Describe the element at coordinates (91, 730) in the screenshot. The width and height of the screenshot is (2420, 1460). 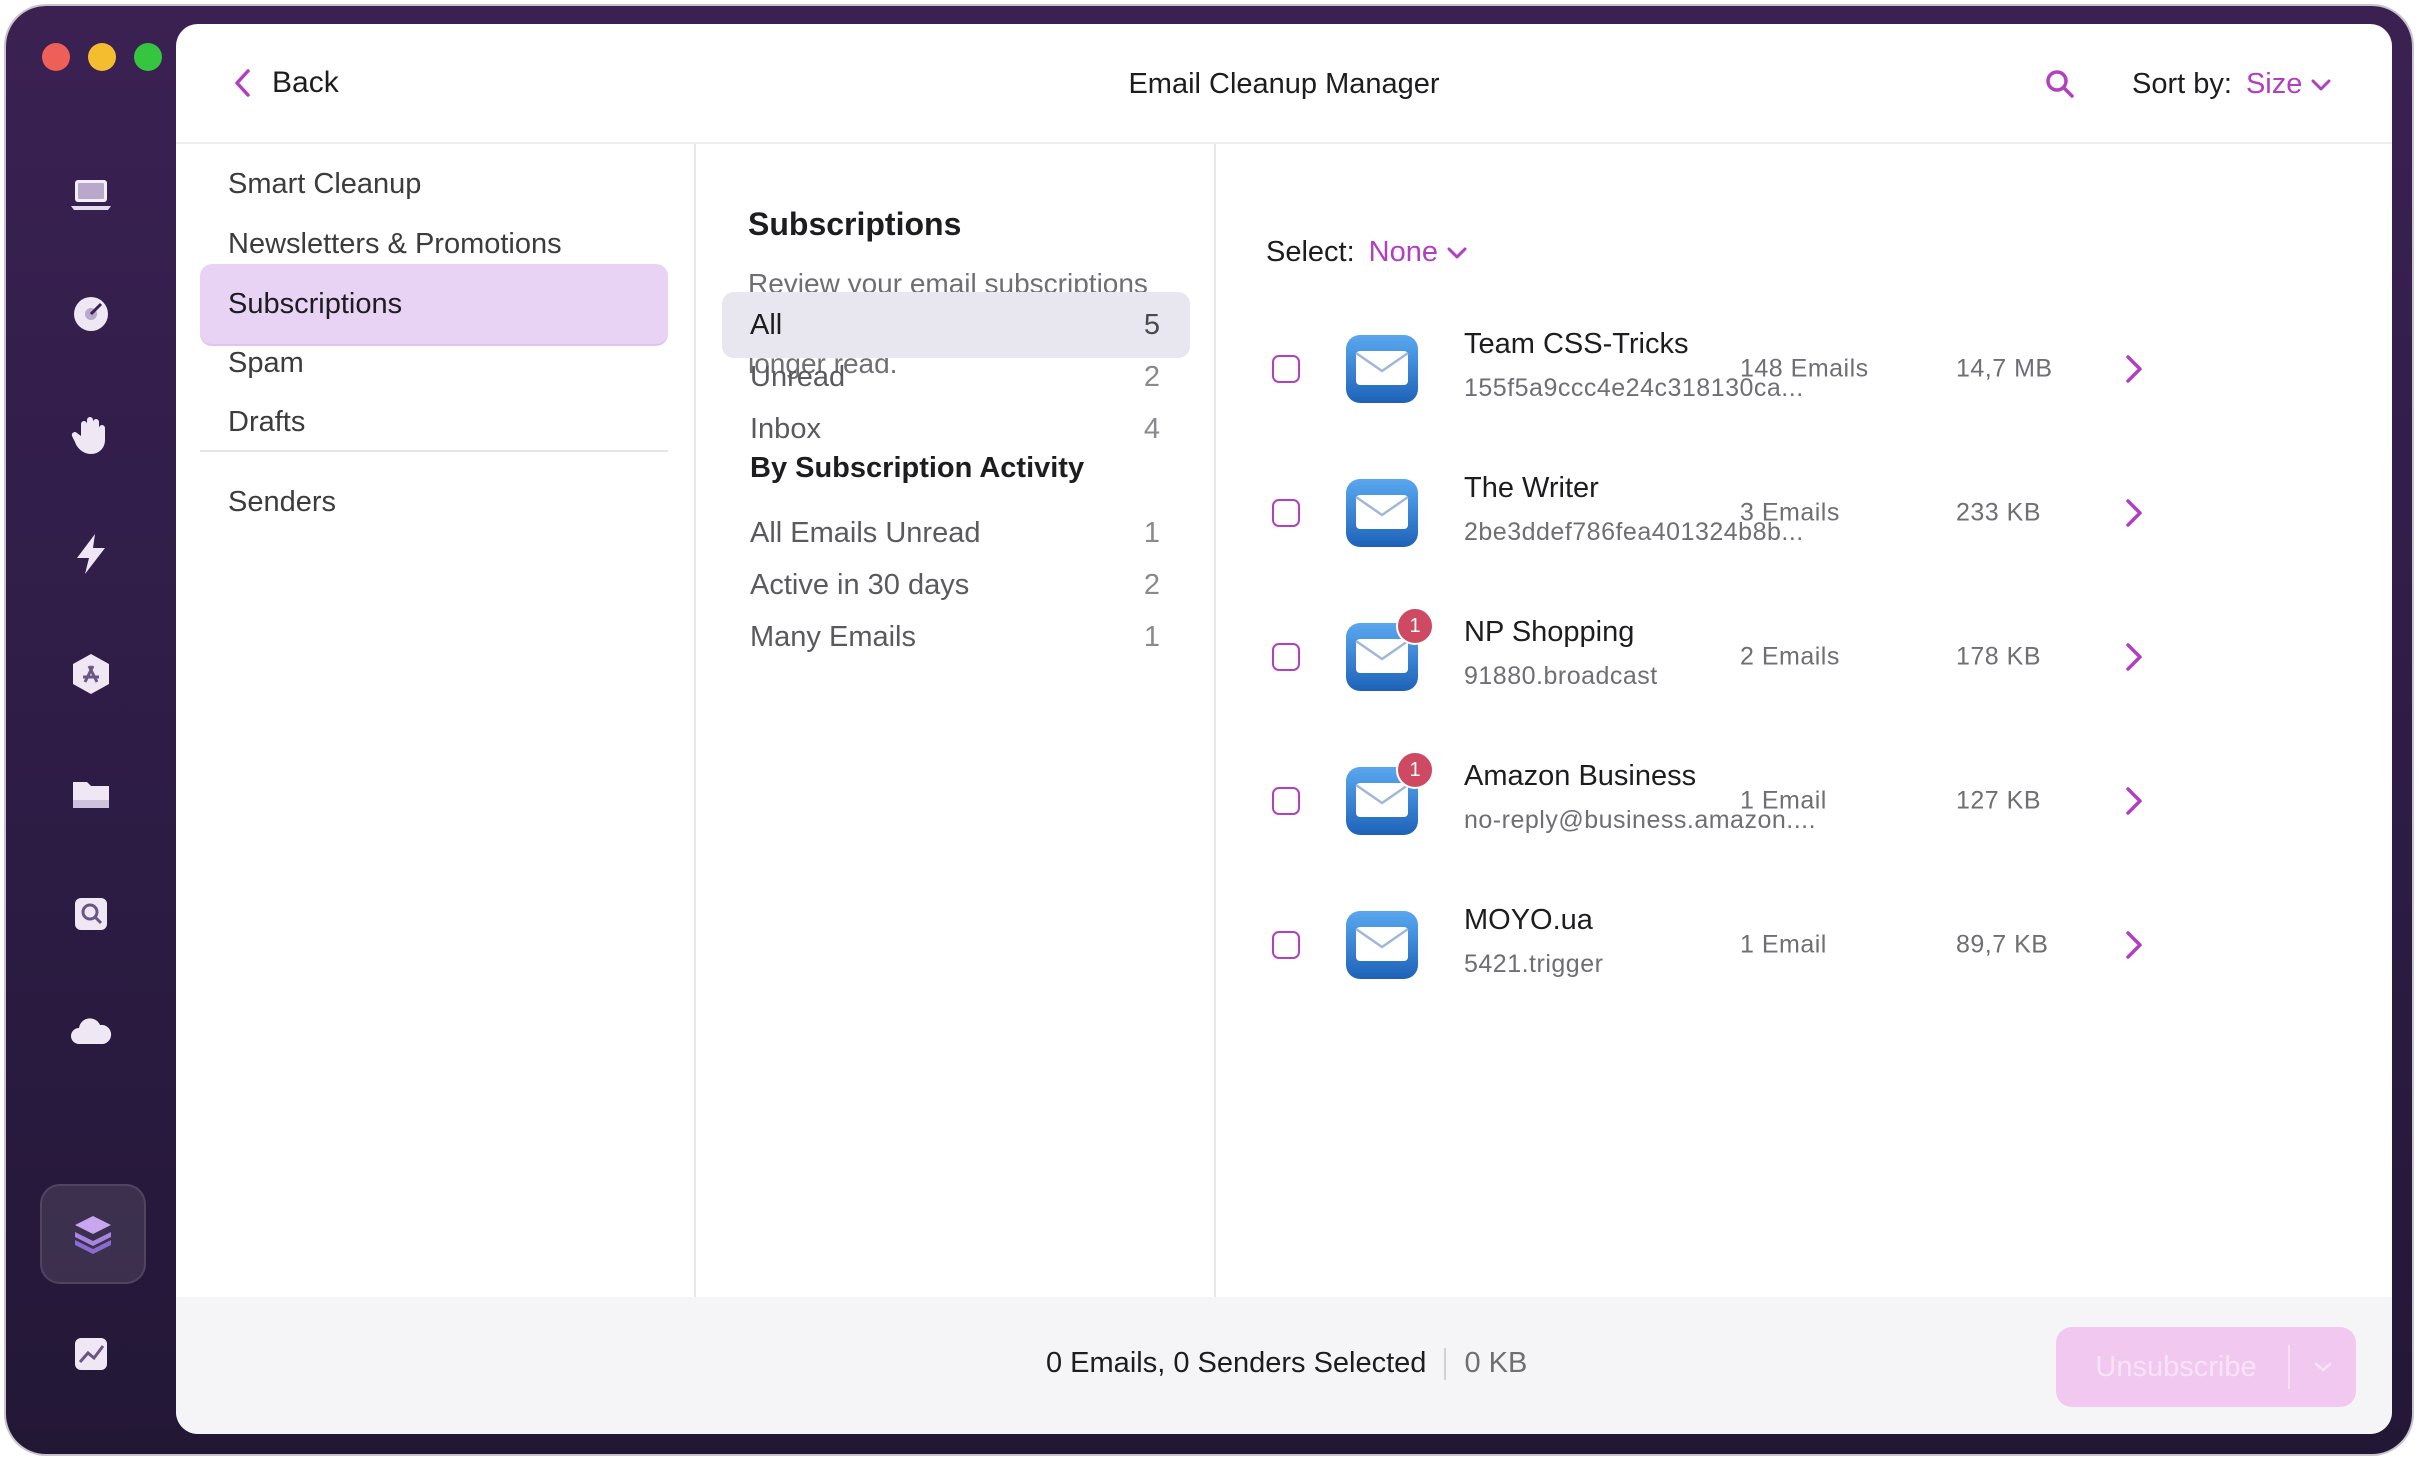
I see `module-rail` at that location.